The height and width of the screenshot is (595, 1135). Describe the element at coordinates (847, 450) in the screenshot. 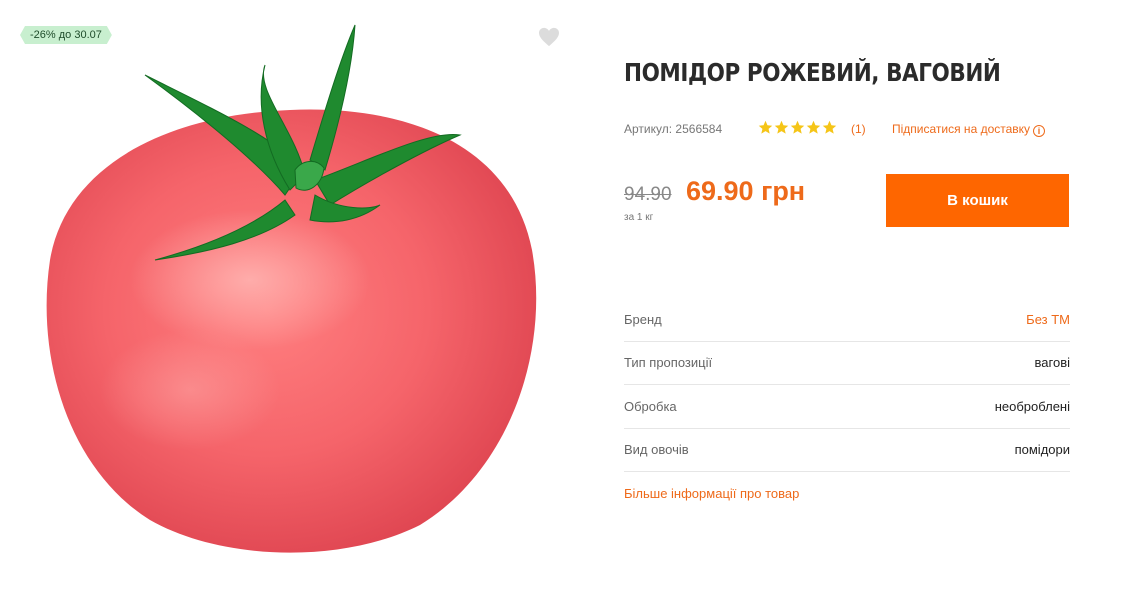

I see `spec-row: Вид овочів помідори` at that location.